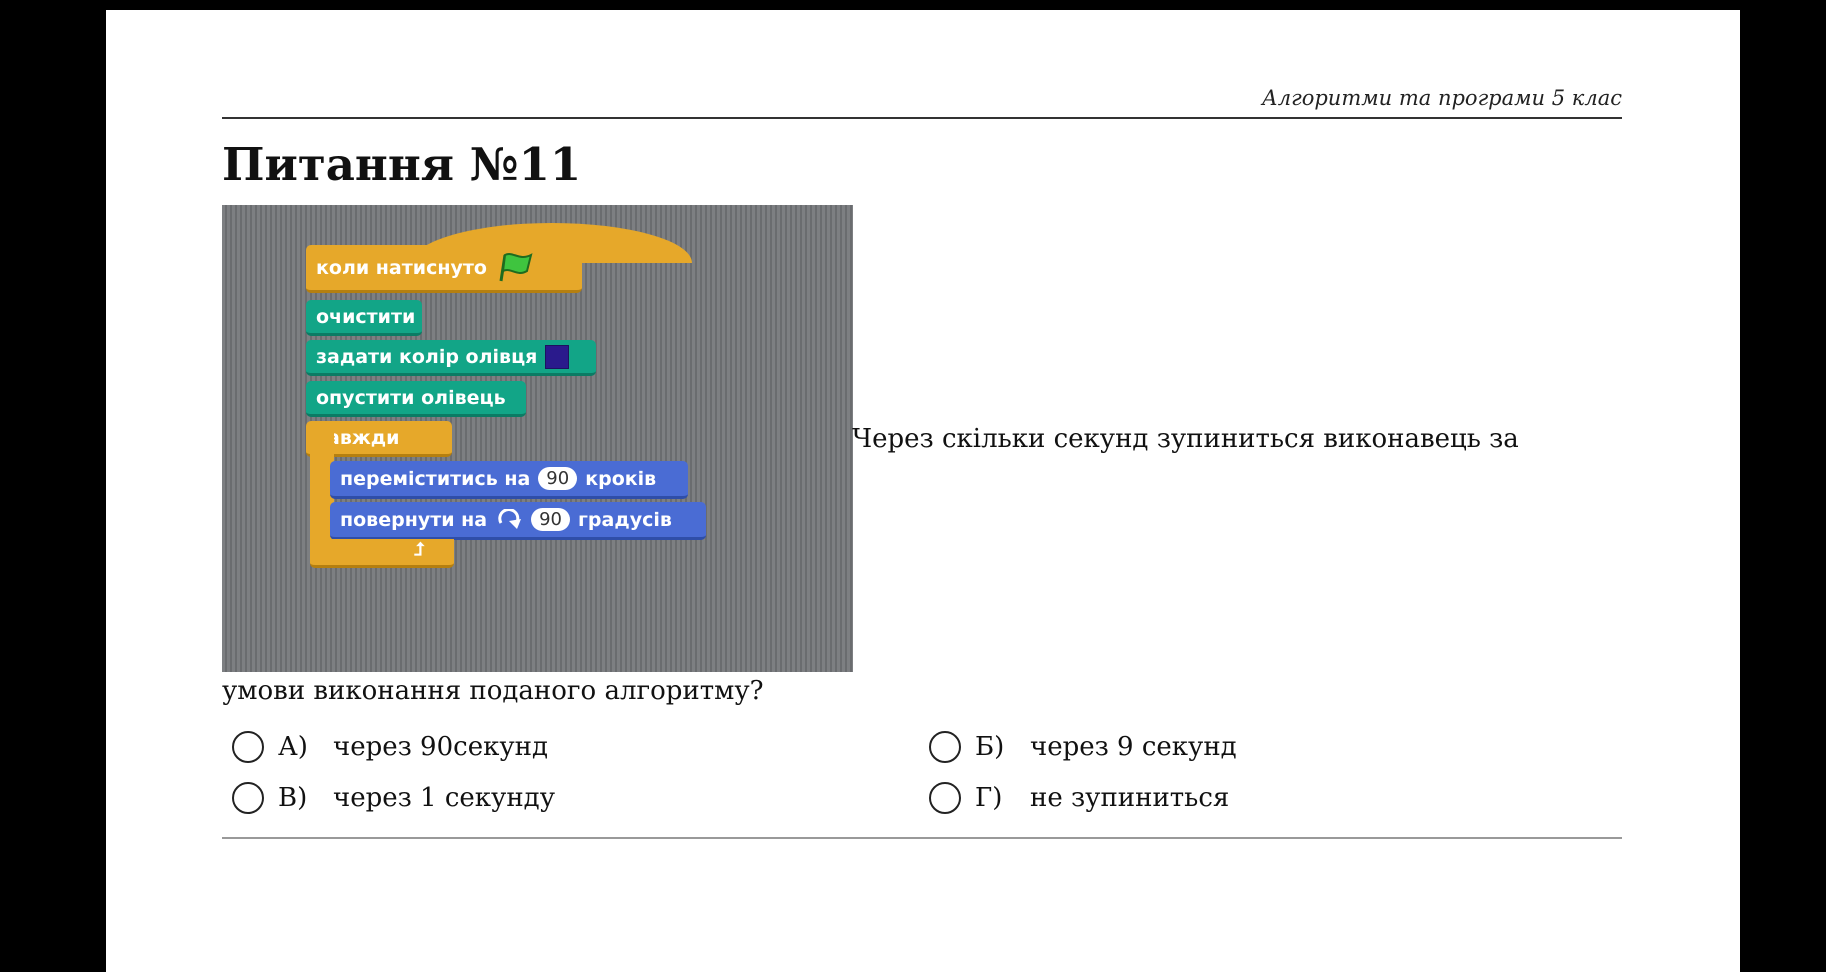  I want to click on forever-block-foot, so click(382, 553).